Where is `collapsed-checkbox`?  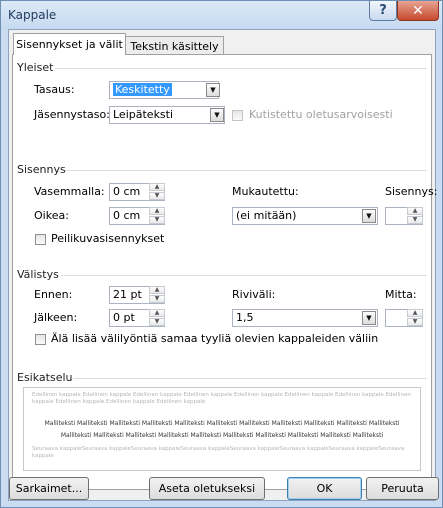 collapsed-checkbox is located at coordinates (237, 115).